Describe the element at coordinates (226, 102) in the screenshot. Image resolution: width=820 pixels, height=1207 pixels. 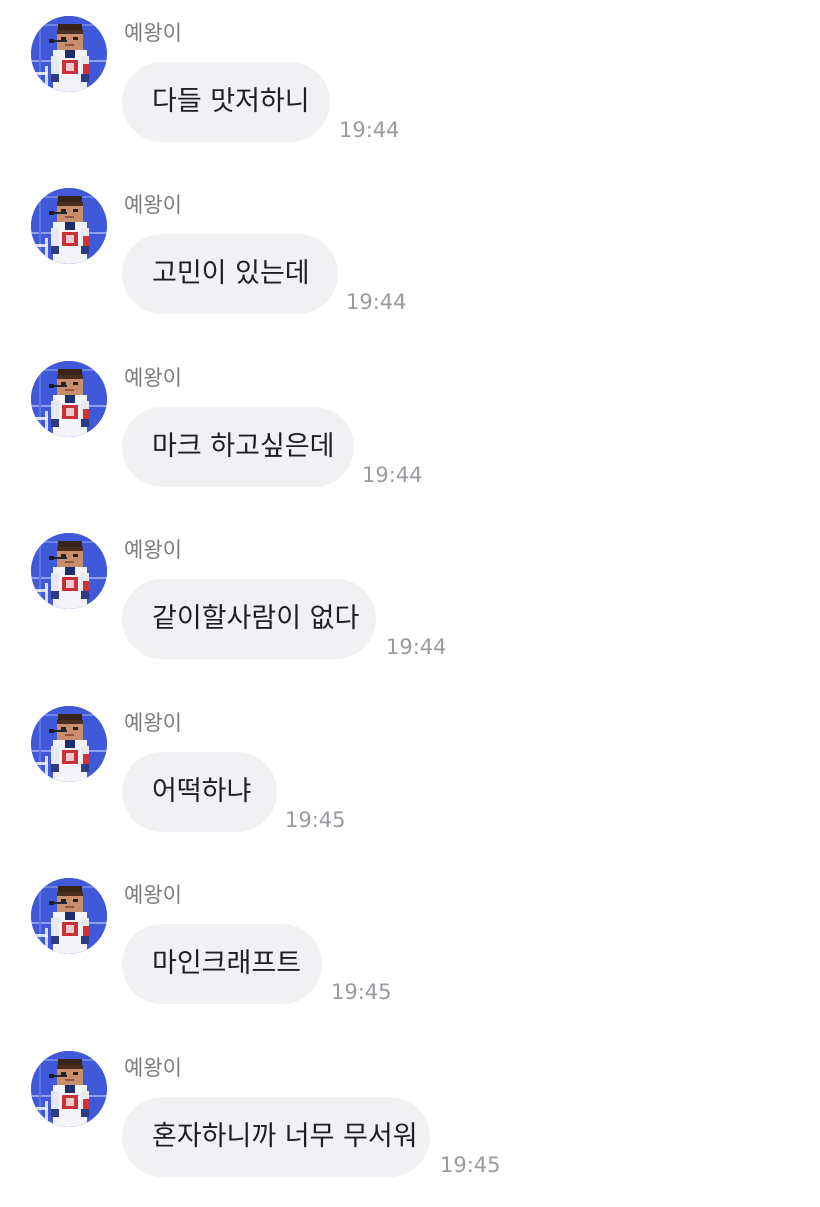
I see `message-bubble: 다들 맛저하니` at that location.